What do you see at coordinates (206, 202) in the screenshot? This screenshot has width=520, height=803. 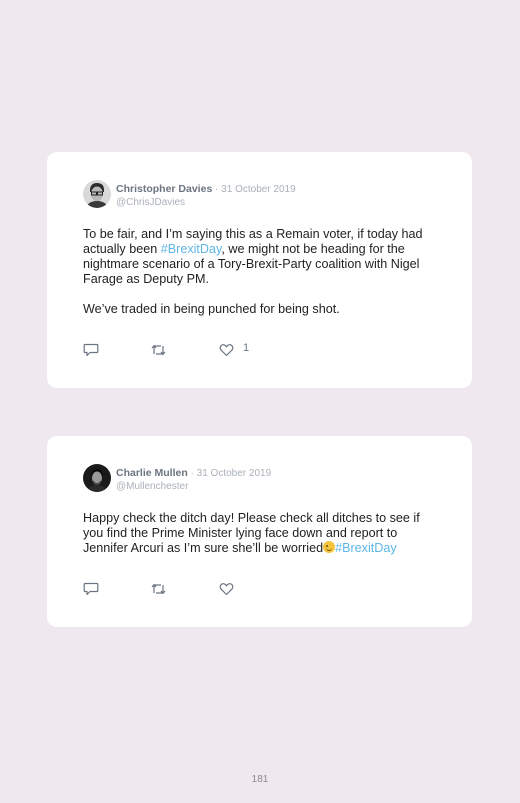 I see `author-handle: @ChrisJDavies` at bounding box center [206, 202].